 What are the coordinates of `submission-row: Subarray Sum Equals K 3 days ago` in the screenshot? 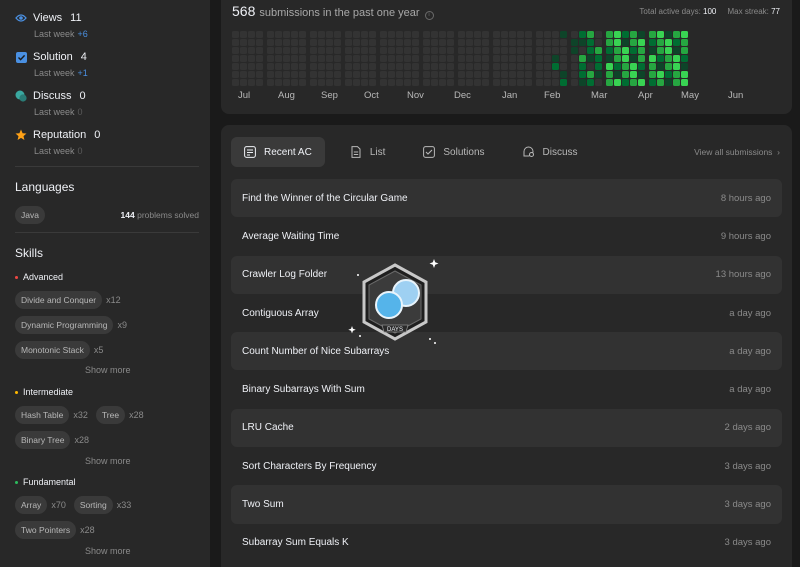 It's located at (506, 543).